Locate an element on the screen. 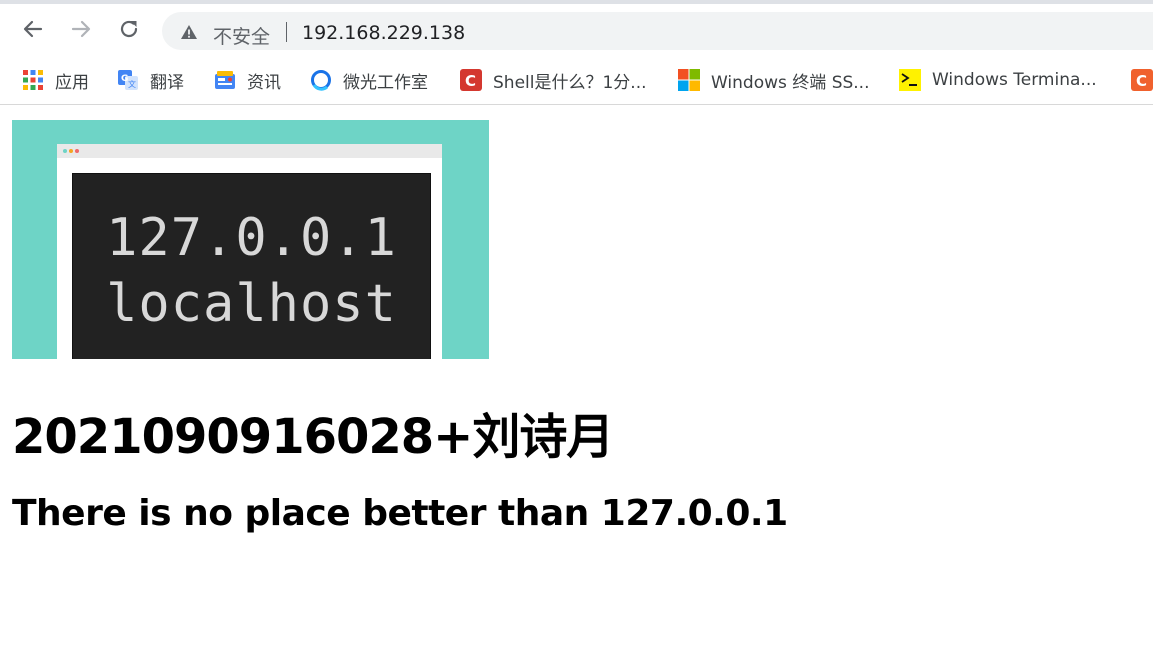 Image resolution: width=1153 pixels, height=646 pixels. illustration-titlebar is located at coordinates (249, 151).